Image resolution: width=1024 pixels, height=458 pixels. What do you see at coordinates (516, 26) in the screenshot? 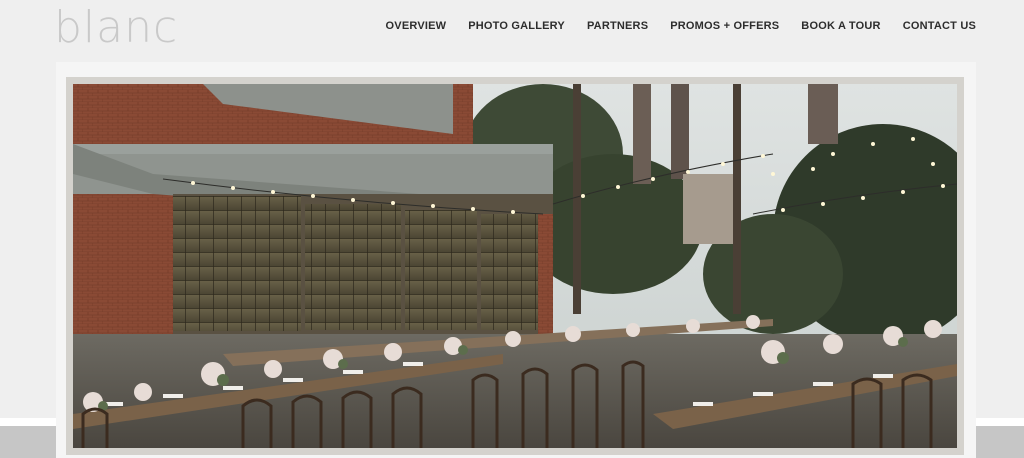
I see `nav-photo-gallery: PHOTO GALLERY` at bounding box center [516, 26].